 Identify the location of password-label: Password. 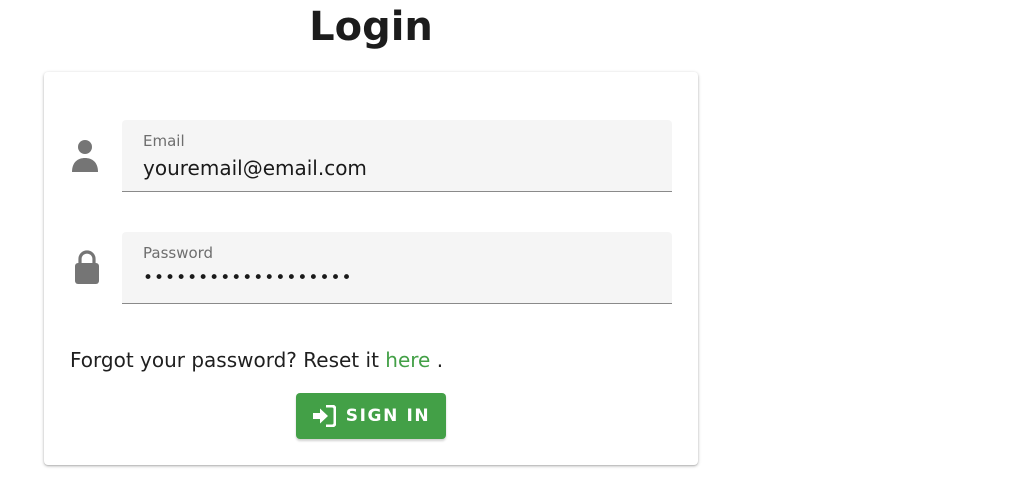
(178, 253).